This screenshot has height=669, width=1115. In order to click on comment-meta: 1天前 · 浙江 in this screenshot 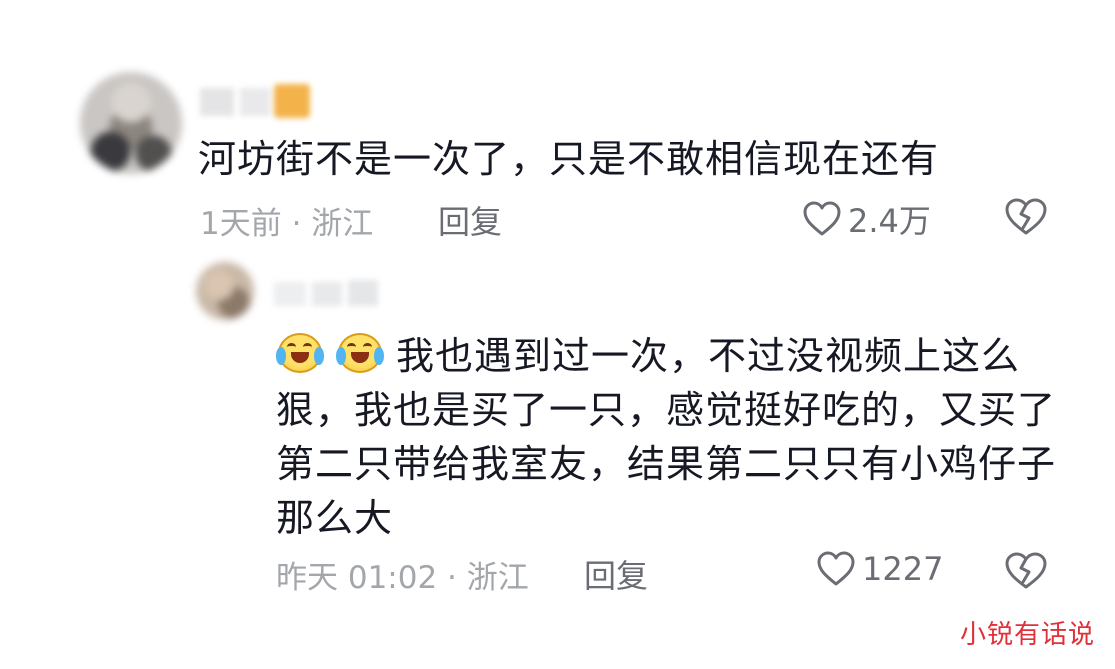, I will do `click(287, 224)`.